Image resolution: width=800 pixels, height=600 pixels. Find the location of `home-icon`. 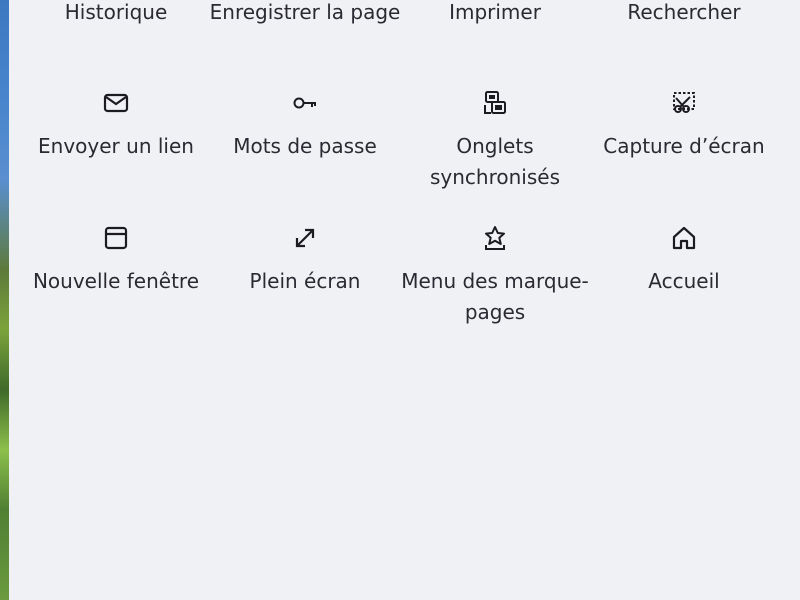

home-icon is located at coordinates (684, 238).